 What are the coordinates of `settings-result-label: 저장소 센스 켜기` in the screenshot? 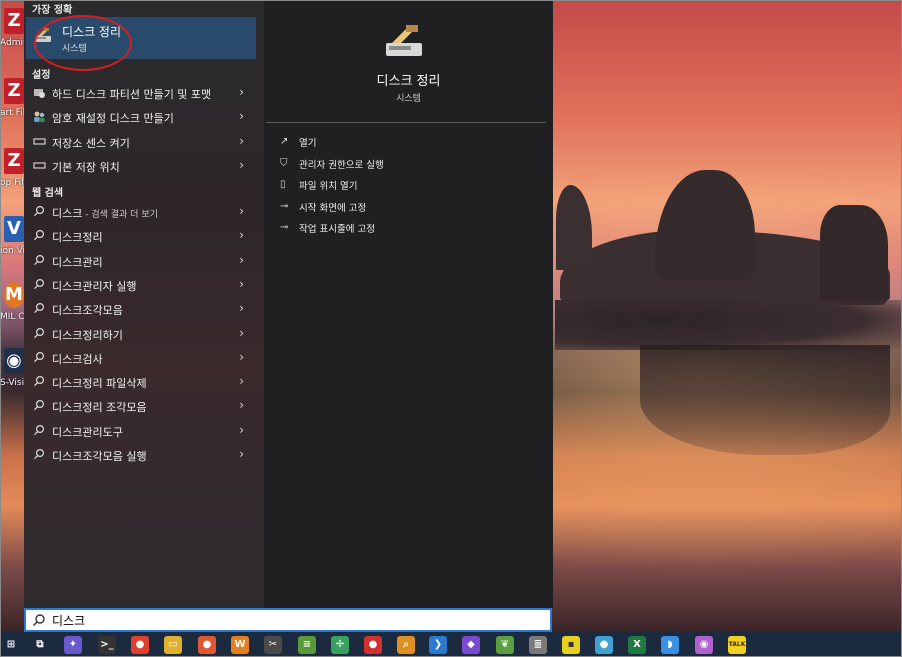 It's located at (91, 143).